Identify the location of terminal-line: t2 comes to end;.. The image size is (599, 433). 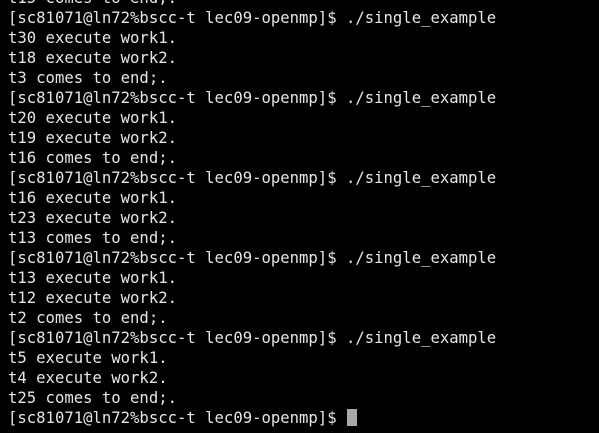
(88, 318).